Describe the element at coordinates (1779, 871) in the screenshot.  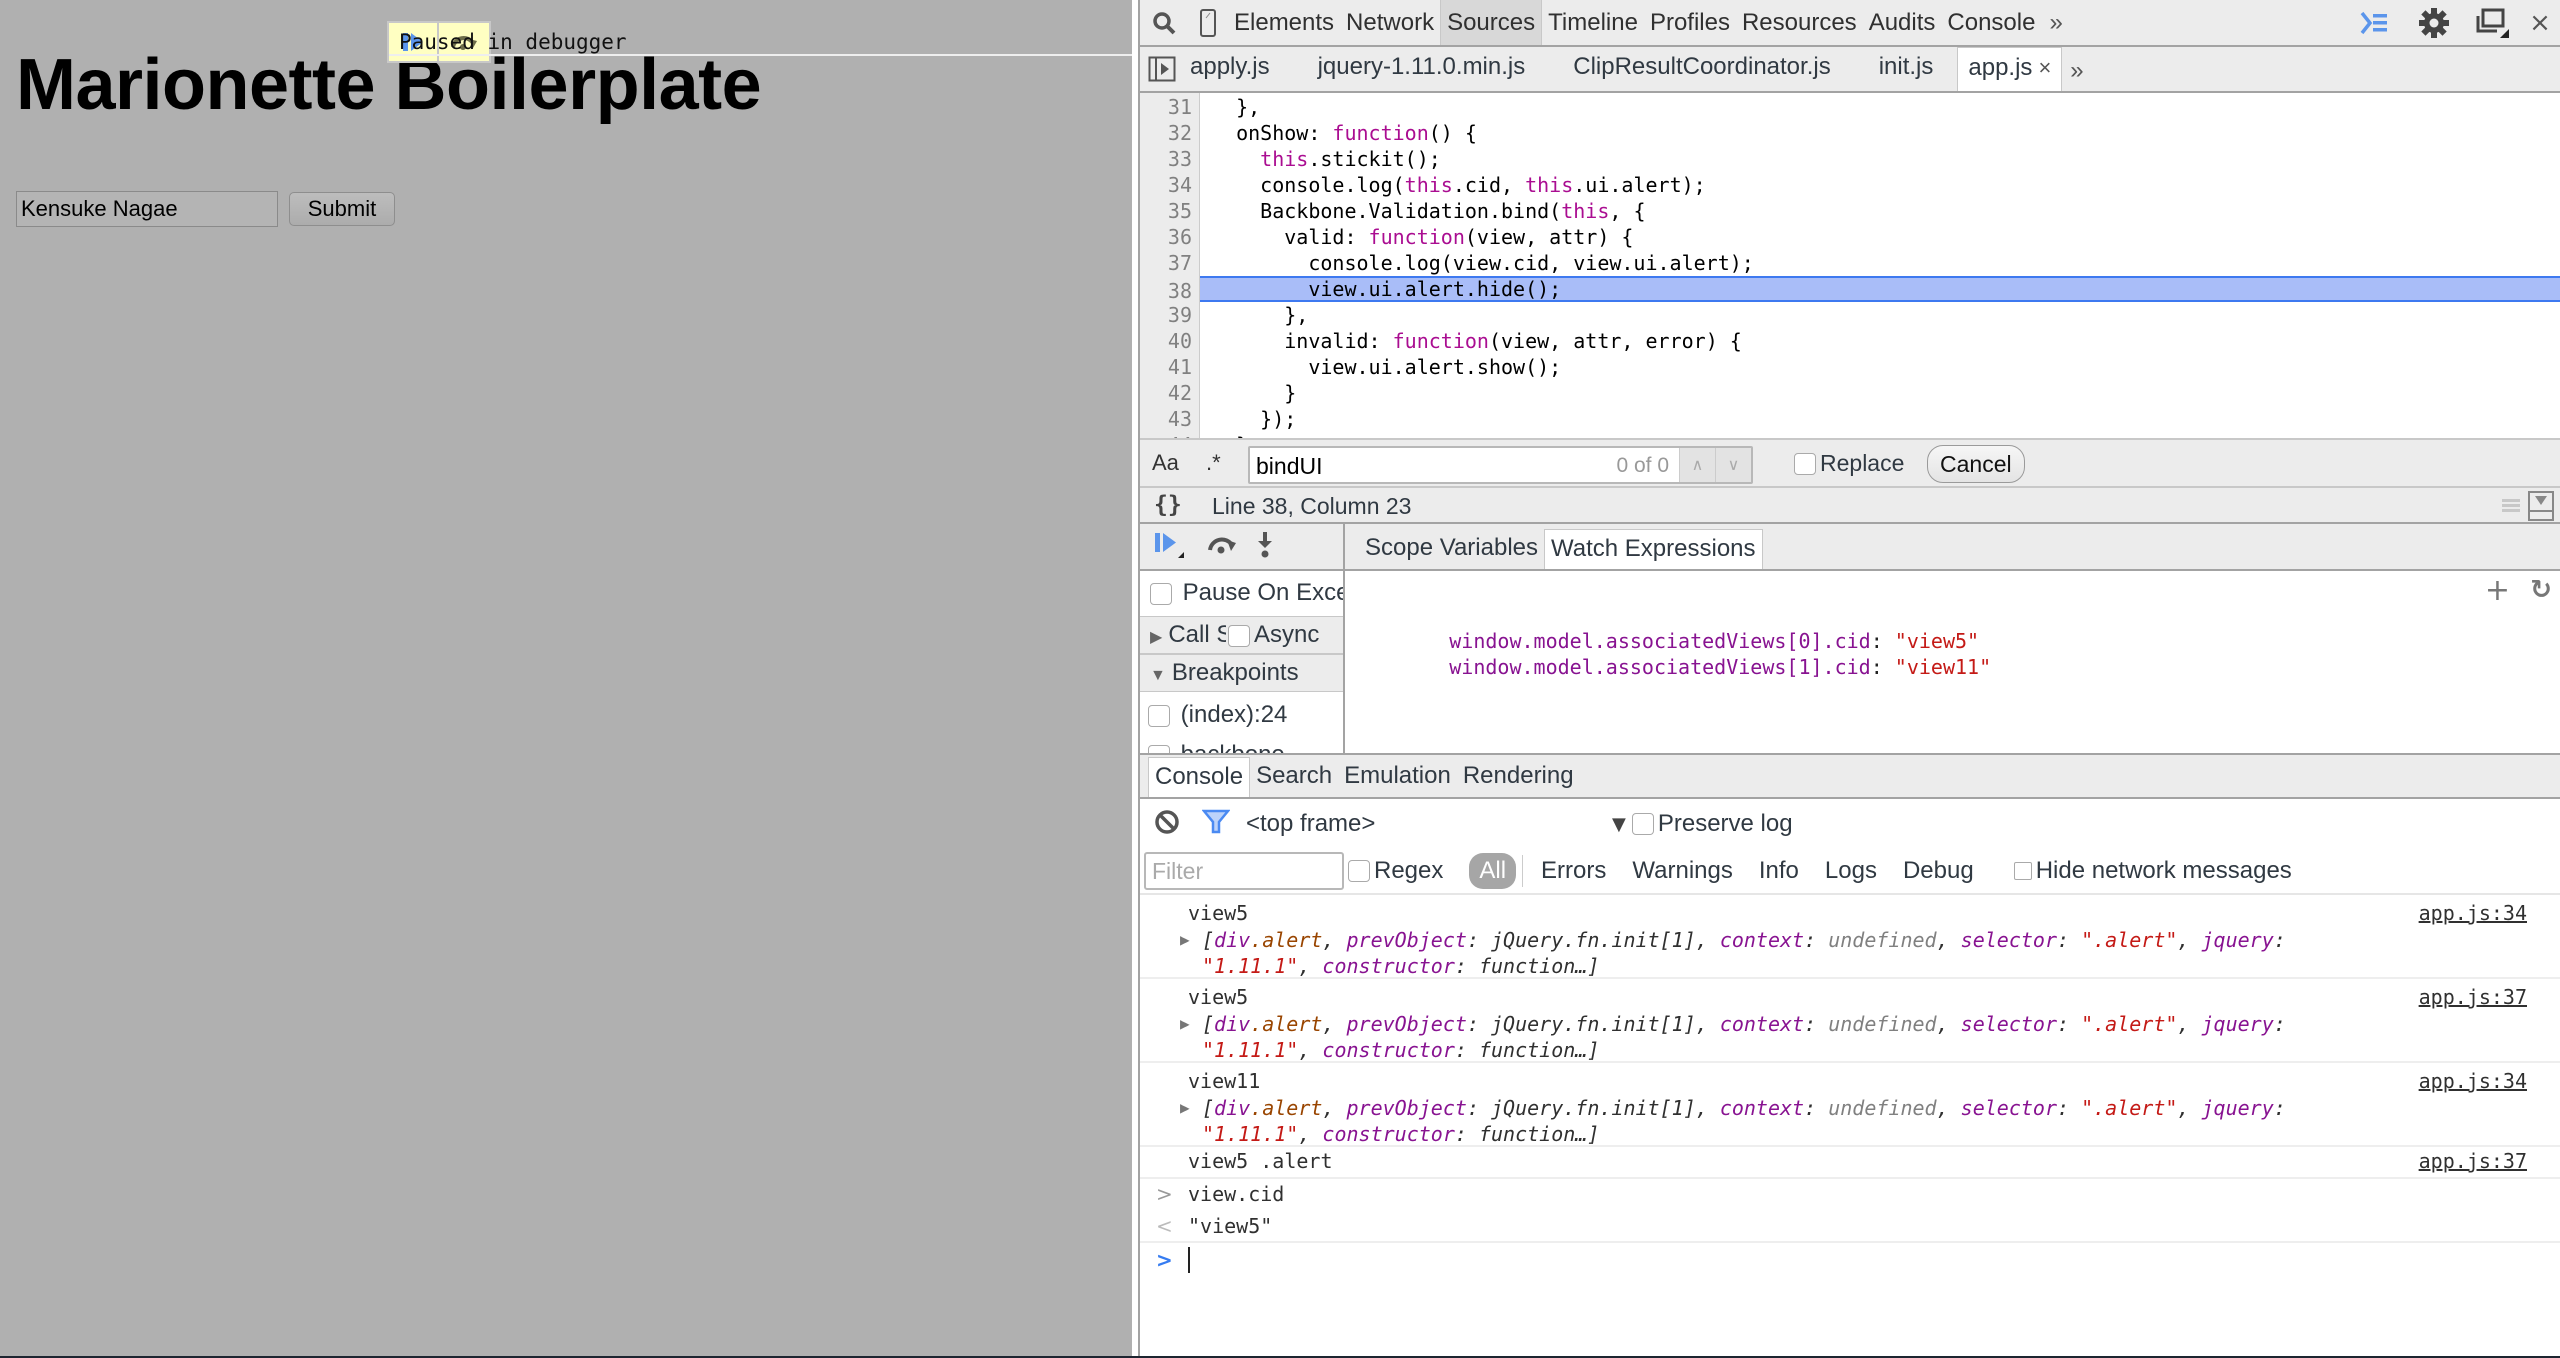
I see `level-info: Info` at that location.